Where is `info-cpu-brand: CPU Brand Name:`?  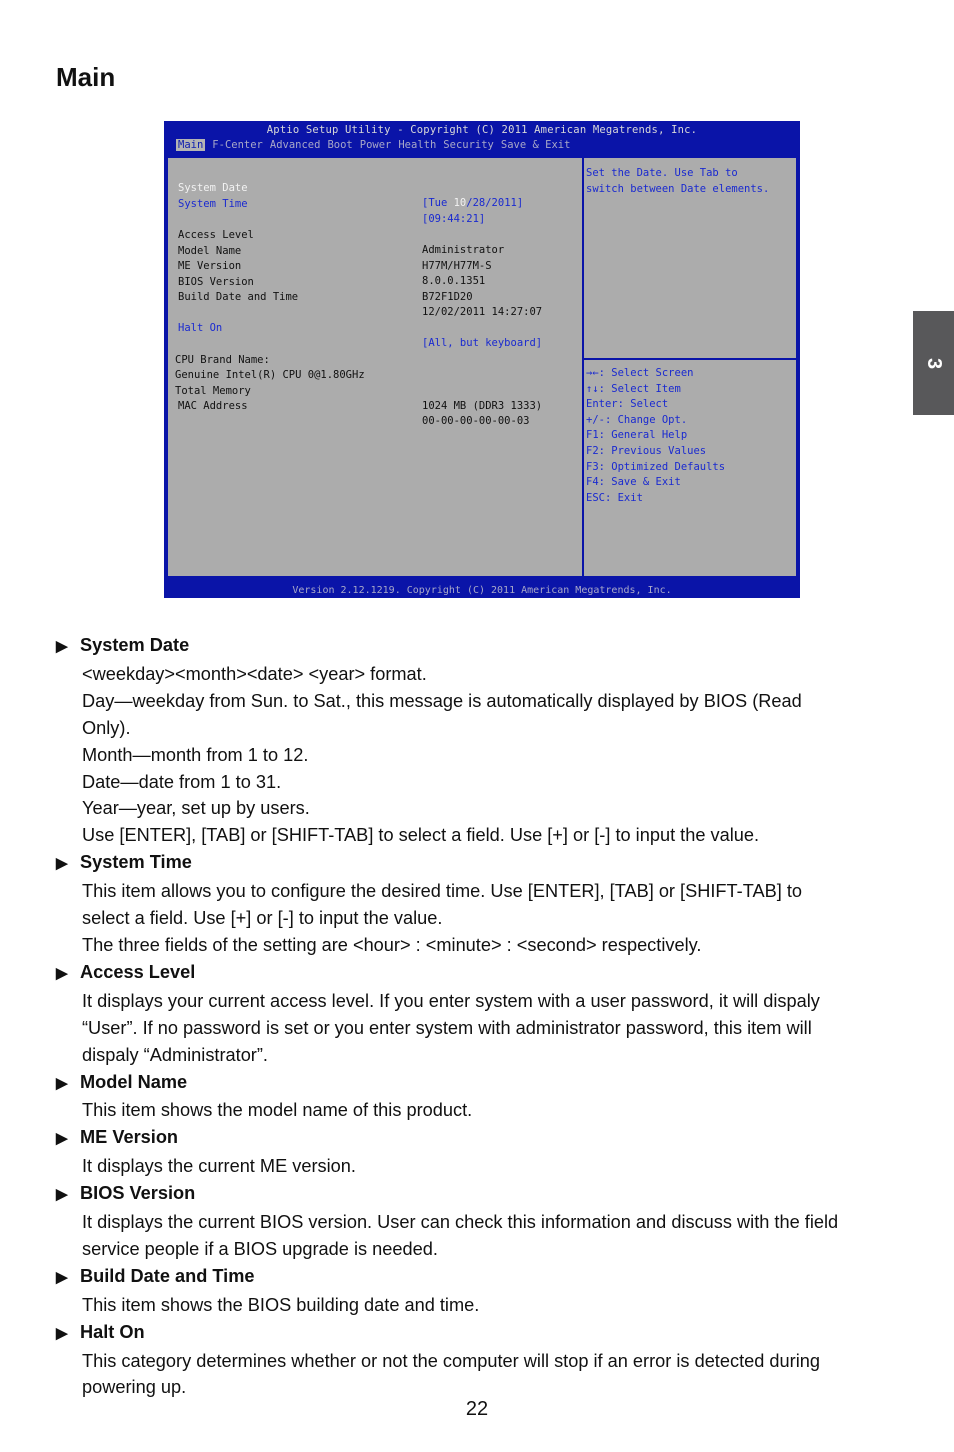
info-cpu-brand: CPU Brand Name: is located at coordinates (375, 352).